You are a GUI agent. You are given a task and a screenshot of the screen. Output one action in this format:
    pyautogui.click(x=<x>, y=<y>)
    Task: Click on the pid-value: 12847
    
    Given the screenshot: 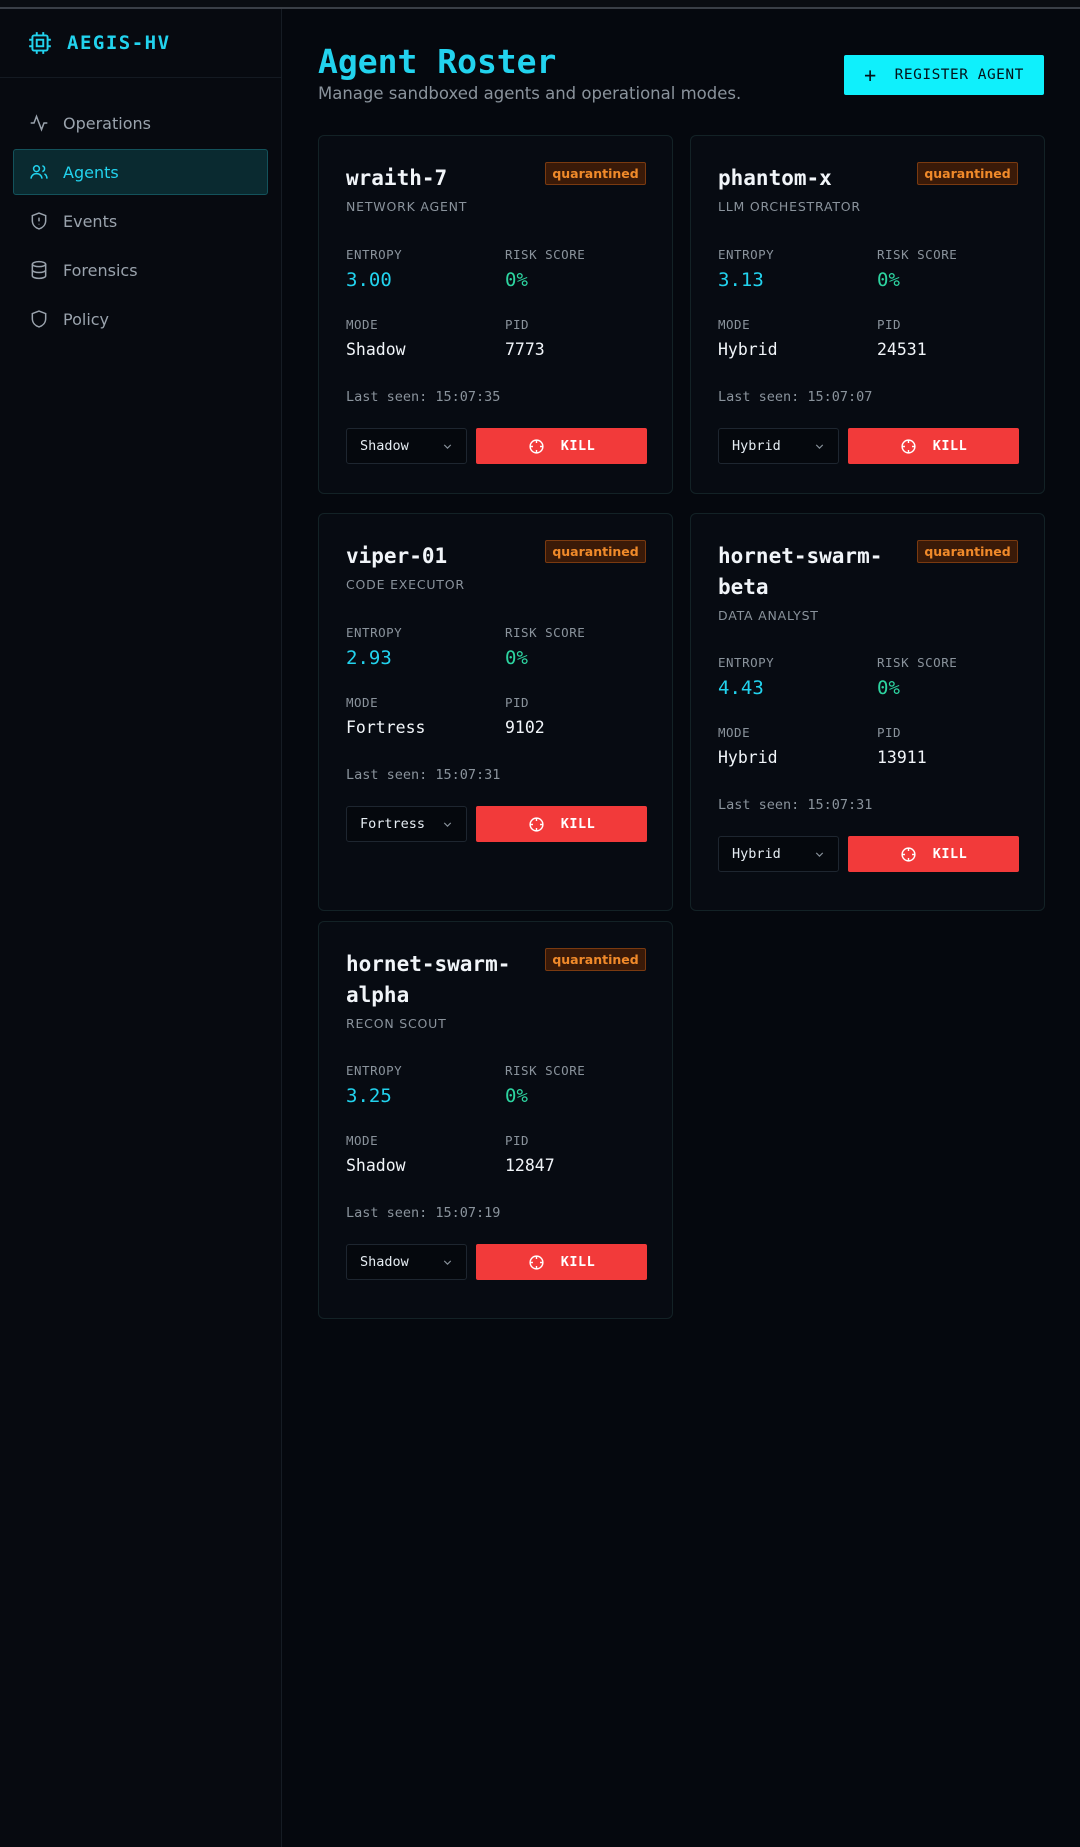 What is the action you would take?
    pyautogui.click(x=530, y=1165)
    